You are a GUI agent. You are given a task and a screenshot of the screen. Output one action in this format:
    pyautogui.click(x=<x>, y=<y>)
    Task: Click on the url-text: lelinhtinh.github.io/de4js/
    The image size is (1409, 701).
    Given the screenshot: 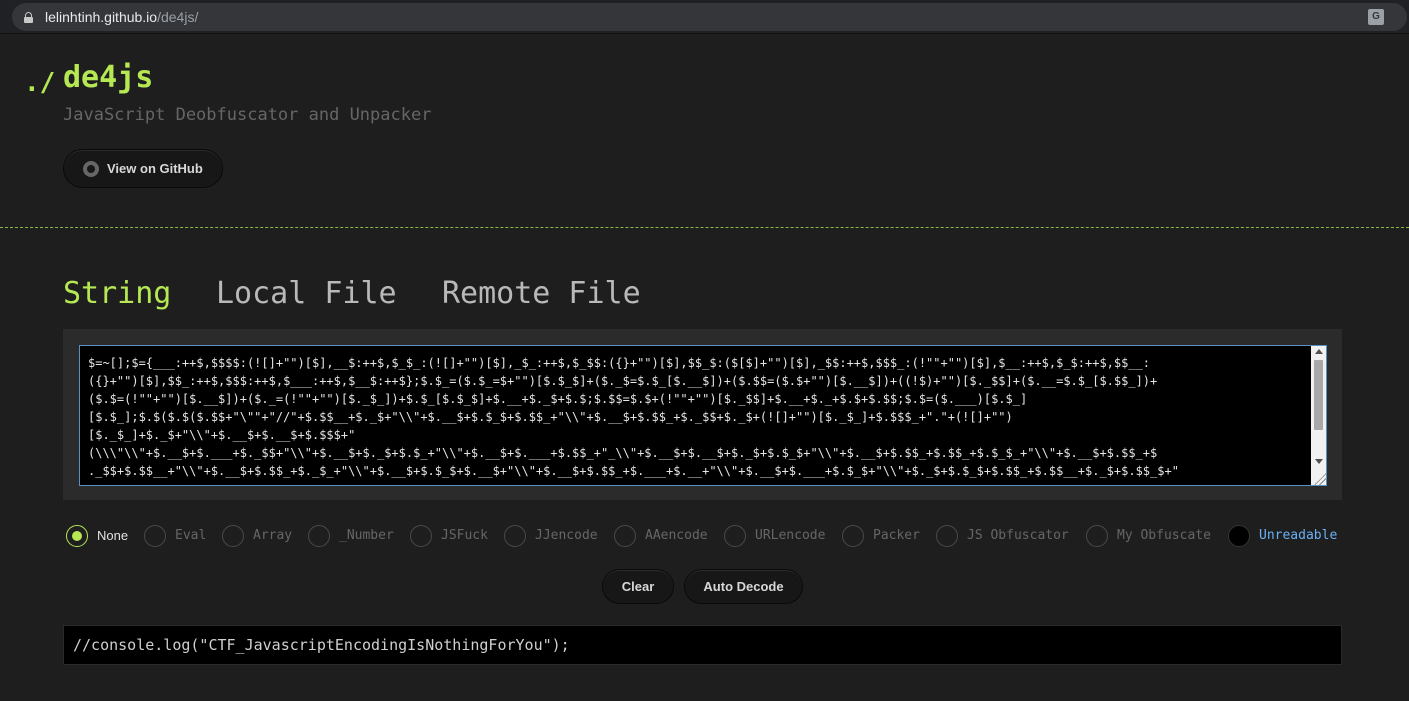 What is the action you would take?
    pyautogui.click(x=121, y=17)
    